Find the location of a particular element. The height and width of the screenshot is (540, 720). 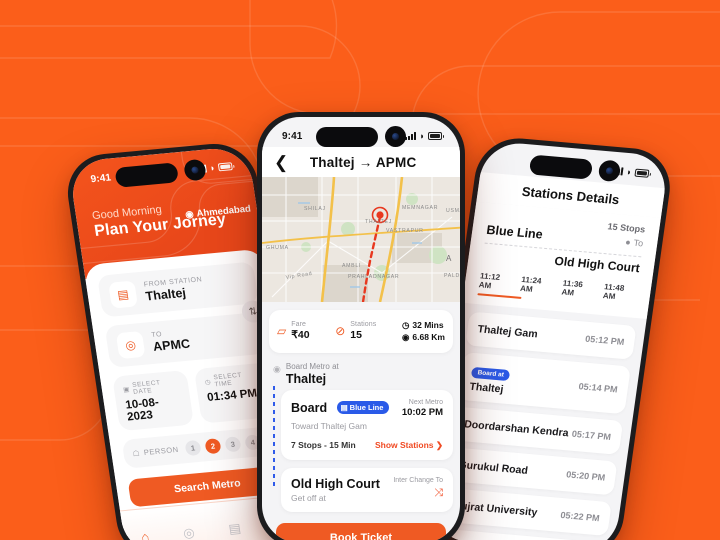

svg-text: USMA is located at coordinates (453, 211).